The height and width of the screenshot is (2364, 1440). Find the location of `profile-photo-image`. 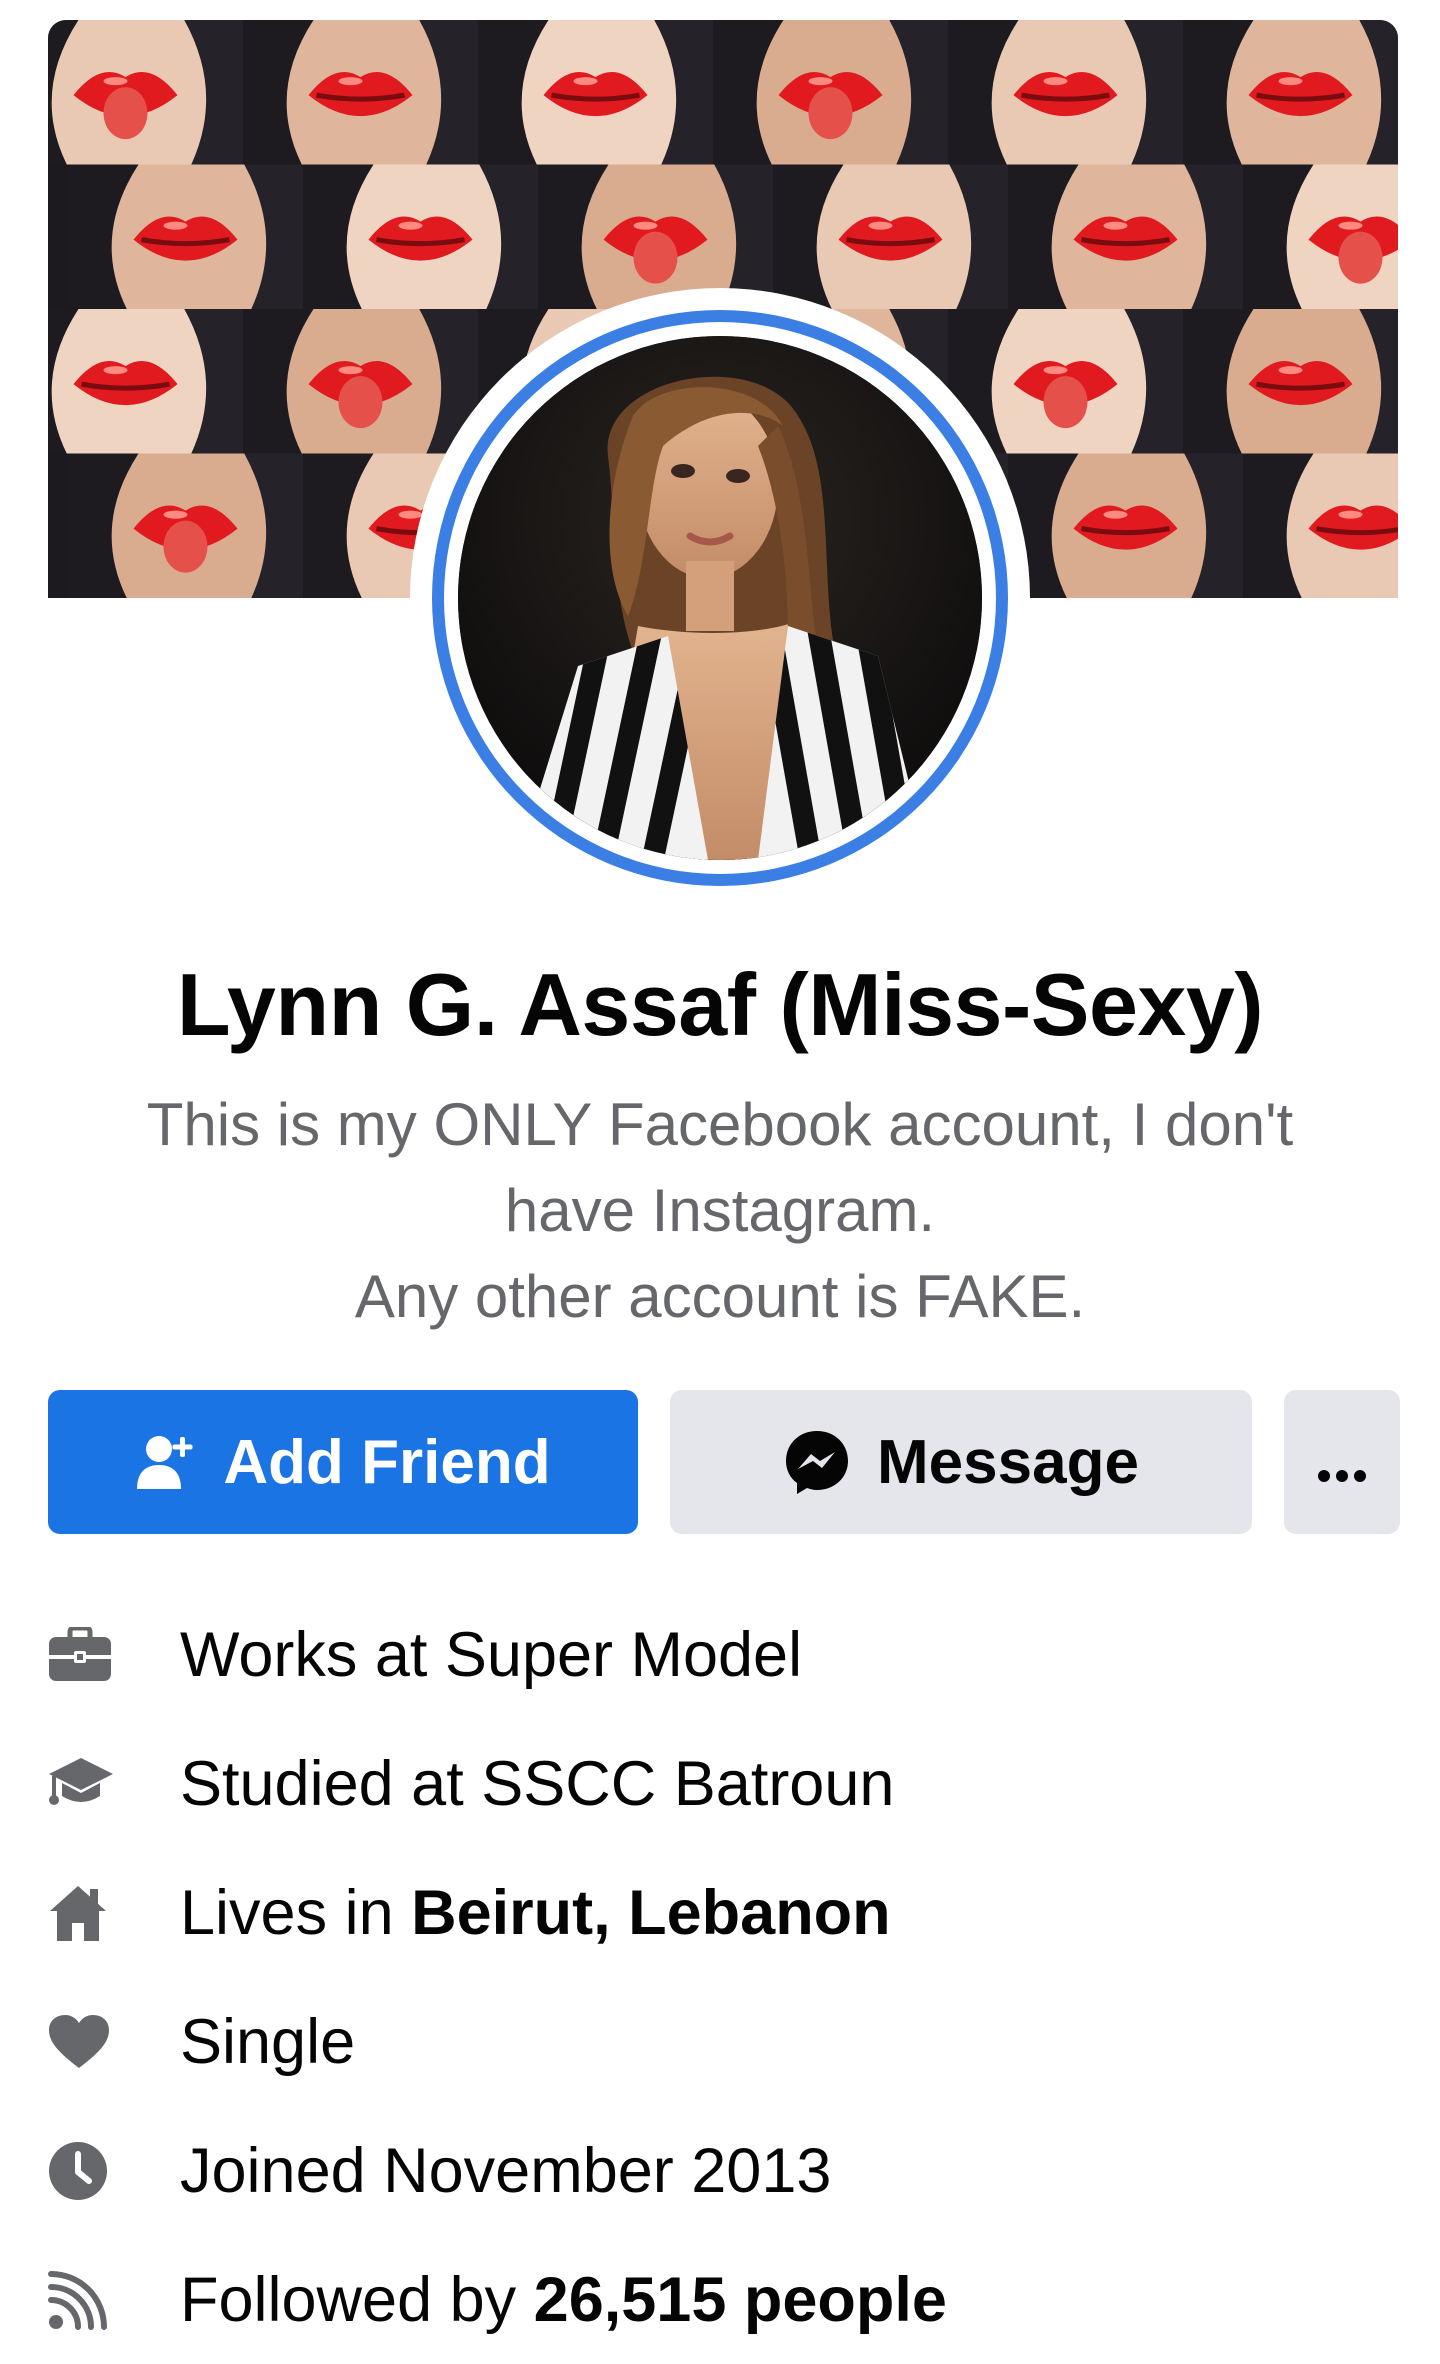

profile-photo-image is located at coordinates (720, 598).